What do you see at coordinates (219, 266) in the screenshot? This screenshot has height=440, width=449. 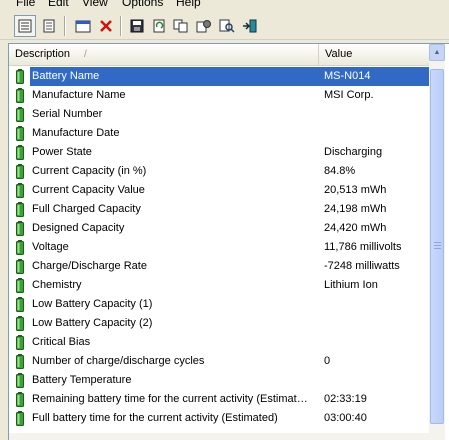 I see `table-row: Charge/Discharge Rate -7248 milliwatts` at bounding box center [219, 266].